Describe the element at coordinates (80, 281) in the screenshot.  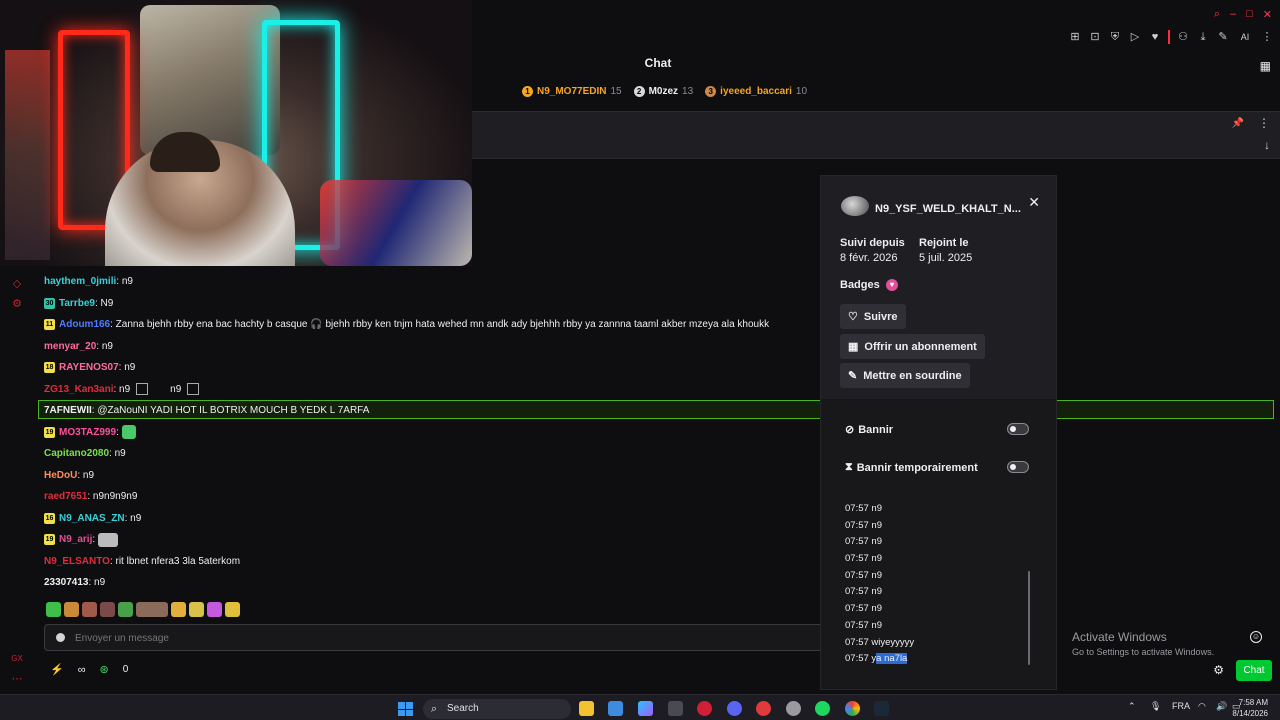
I see `chat-username: haythem_0jmili` at that location.